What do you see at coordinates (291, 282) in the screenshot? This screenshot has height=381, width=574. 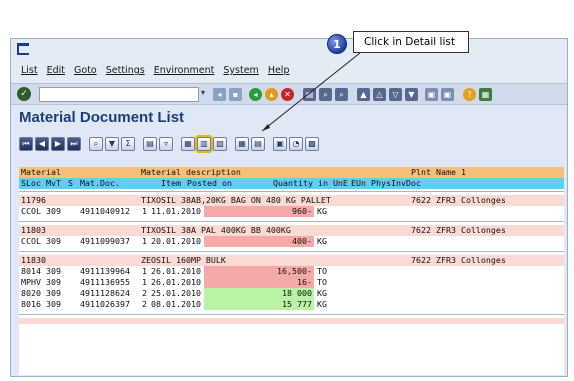 I see `document-row: MPHV 309 4911136955 1 26.01.2010 16- TO` at bounding box center [291, 282].